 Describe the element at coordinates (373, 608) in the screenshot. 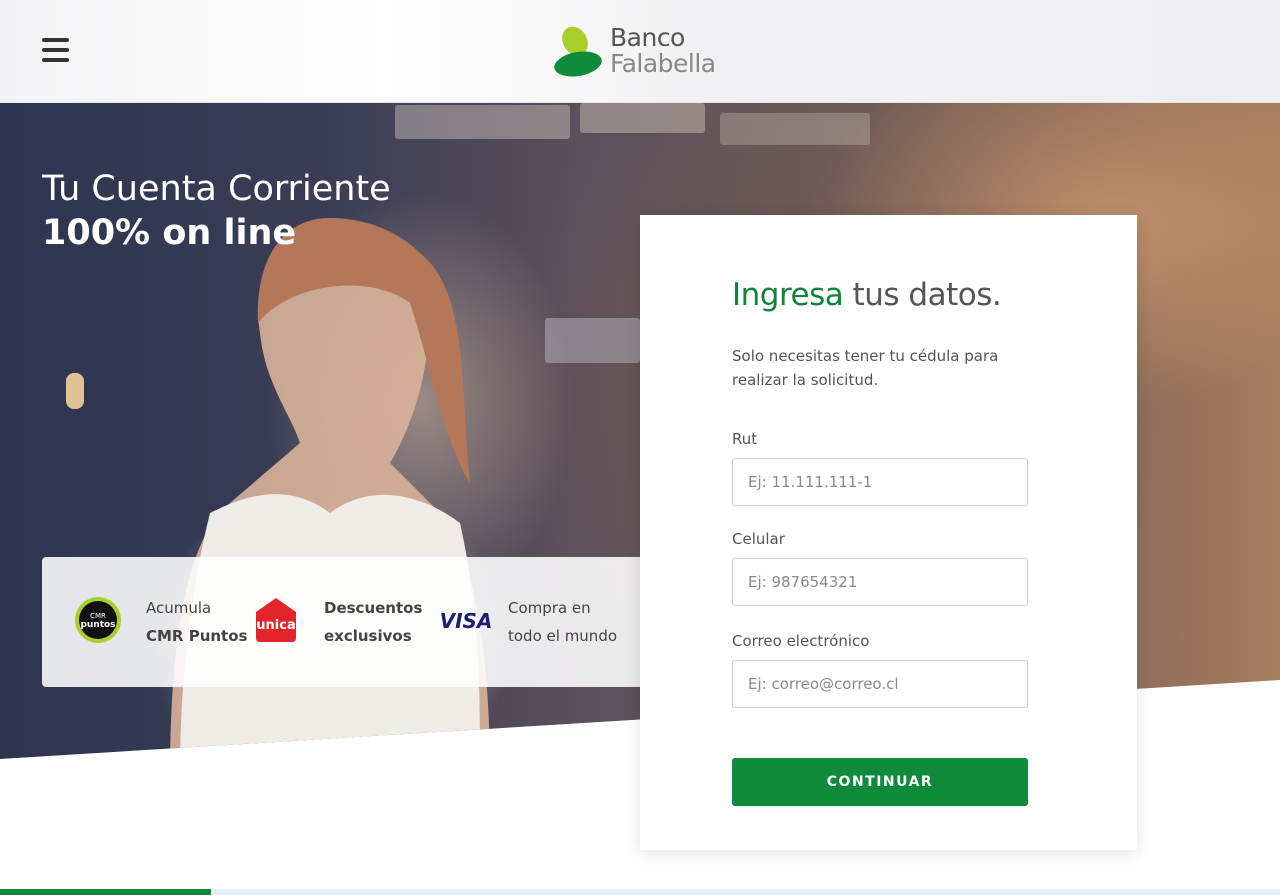

I see `benefit-line1: Descuentos` at that location.